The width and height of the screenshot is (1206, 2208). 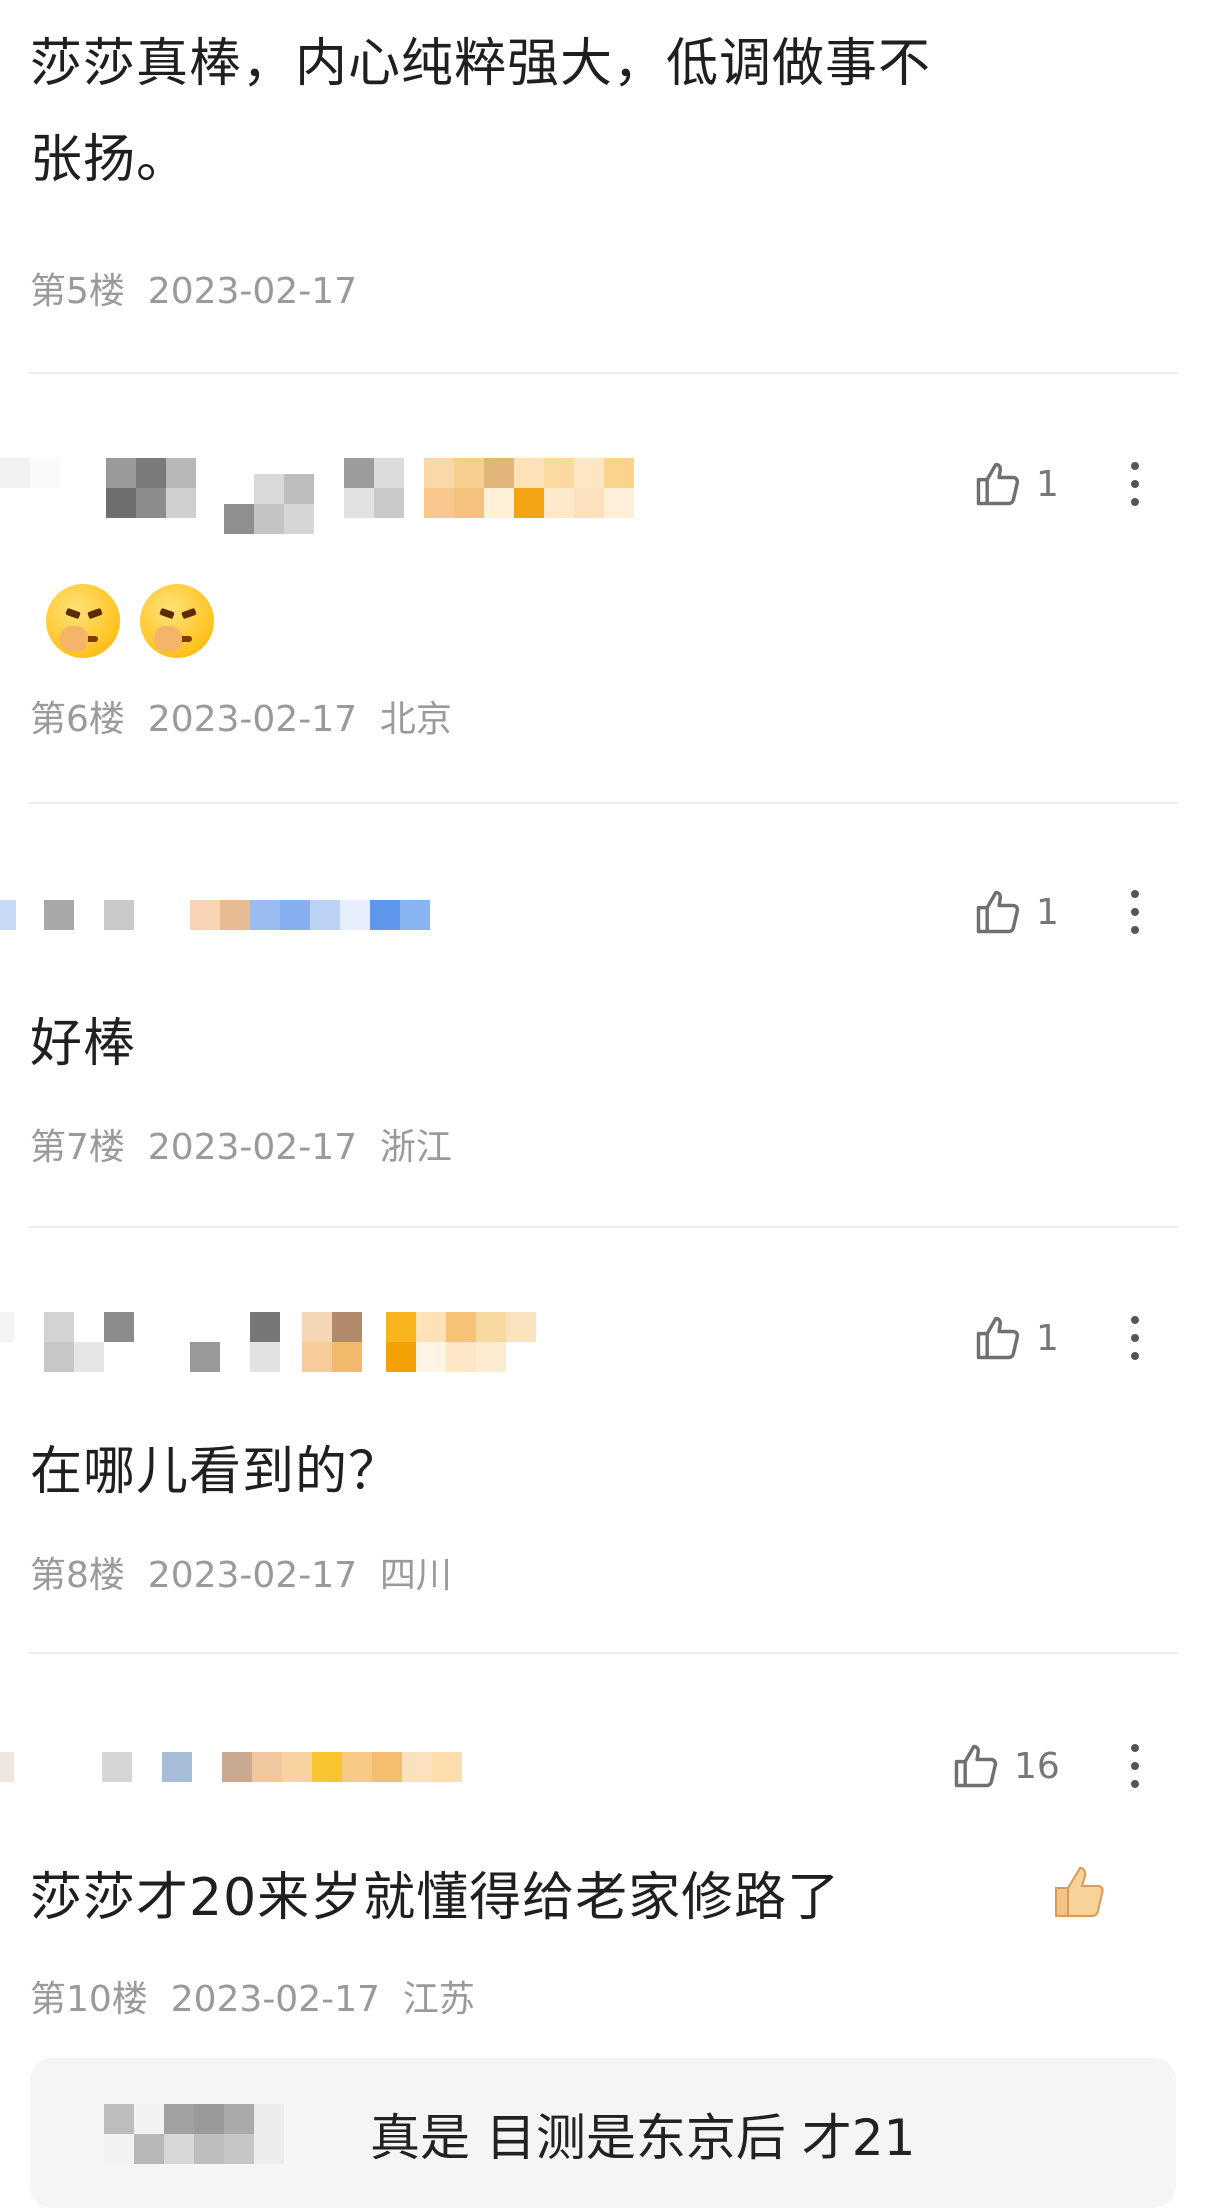 I want to click on comment-location: 北京, so click(x=415, y=719).